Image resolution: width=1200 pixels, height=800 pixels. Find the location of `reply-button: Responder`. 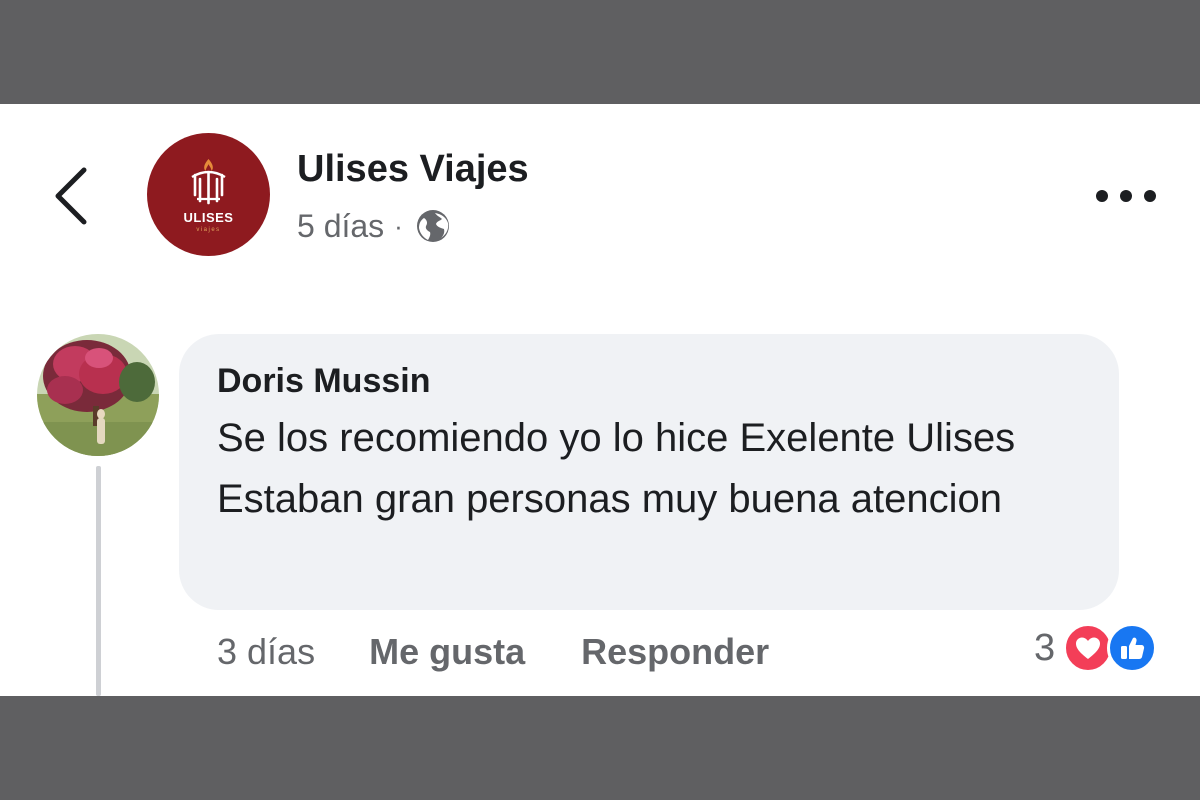

reply-button: Responder is located at coordinates (675, 652).